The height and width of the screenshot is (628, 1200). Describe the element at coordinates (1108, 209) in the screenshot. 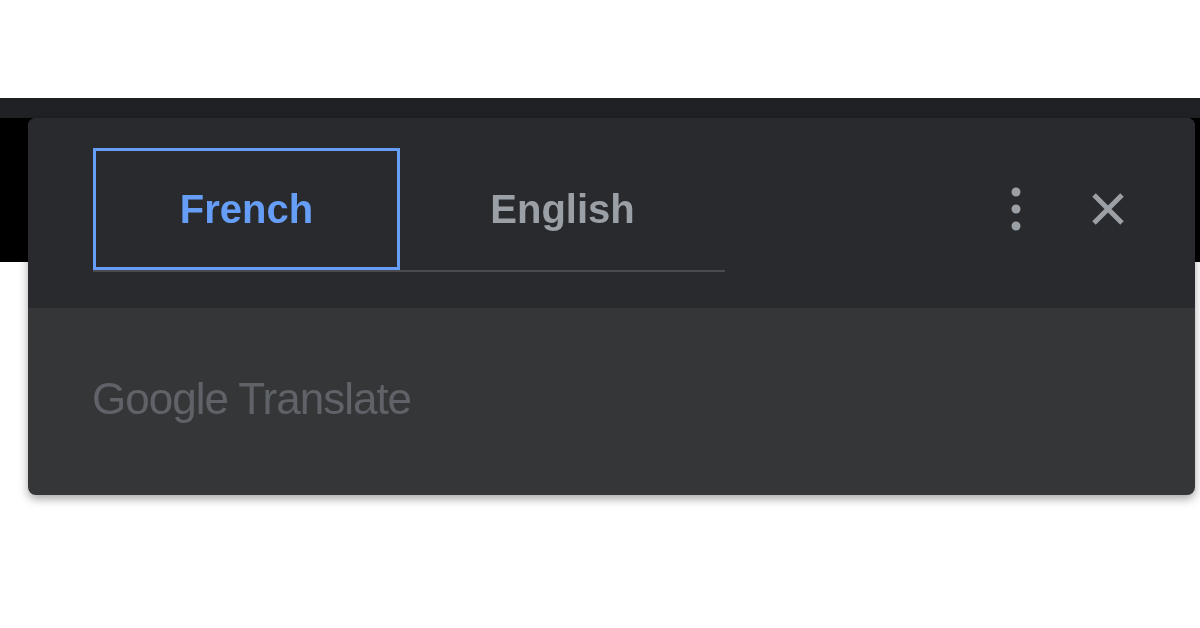

I see `close-icon` at that location.